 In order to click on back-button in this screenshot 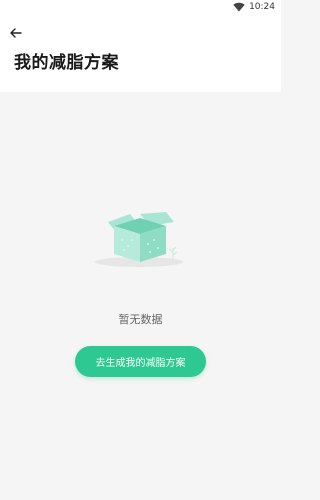, I will do `click(16, 32)`.